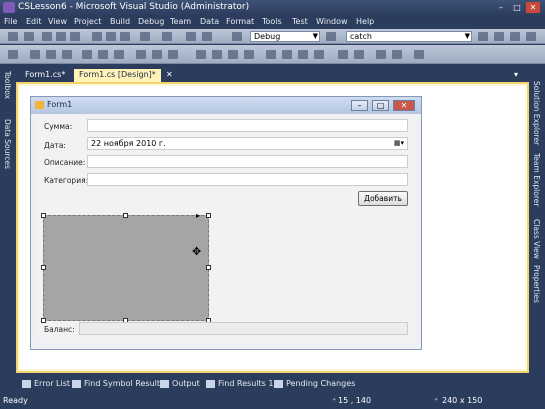  I want to click on open-file-icon, so click(47, 36).